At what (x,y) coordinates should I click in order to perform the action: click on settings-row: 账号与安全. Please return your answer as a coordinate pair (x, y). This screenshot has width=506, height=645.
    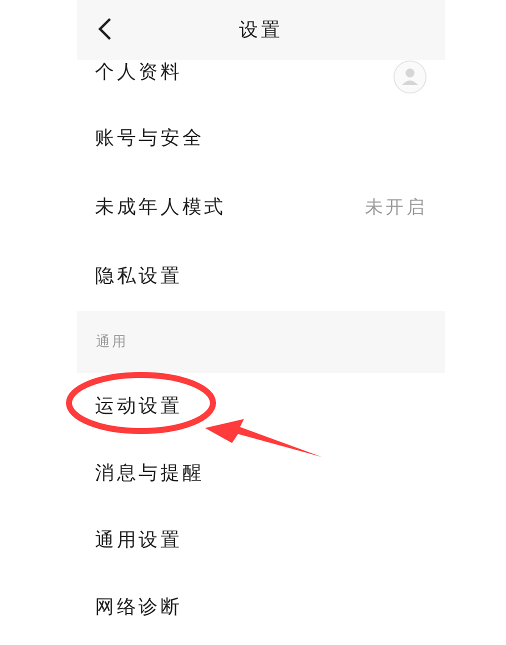
    Looking at the image, I should click on (261, 138).